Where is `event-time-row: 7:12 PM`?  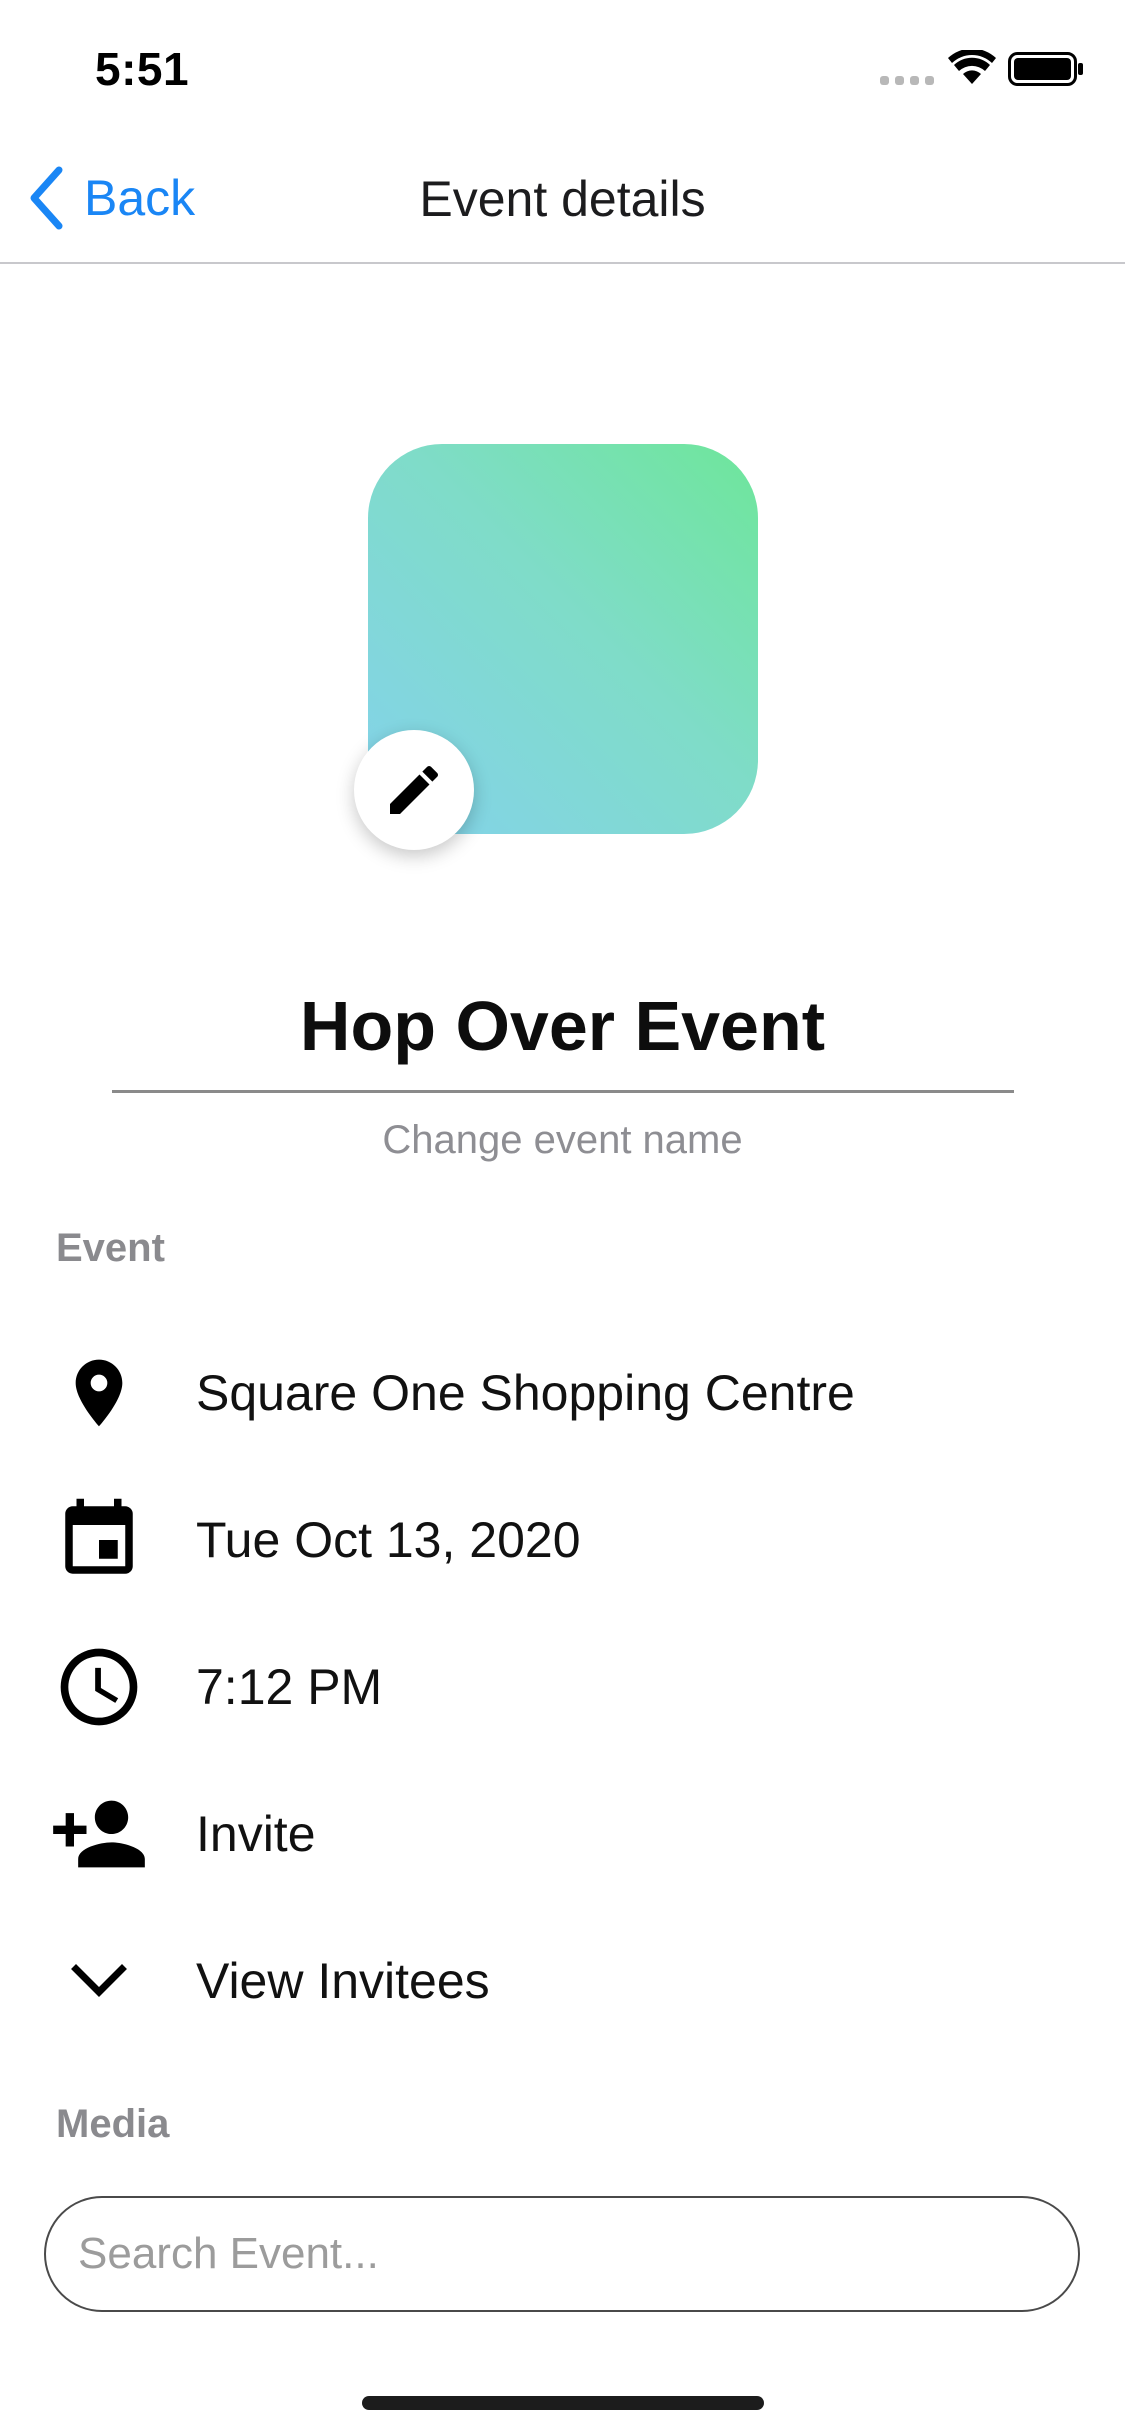
event-time-row: 7:12 PM is located at coordinates (562, 1687).